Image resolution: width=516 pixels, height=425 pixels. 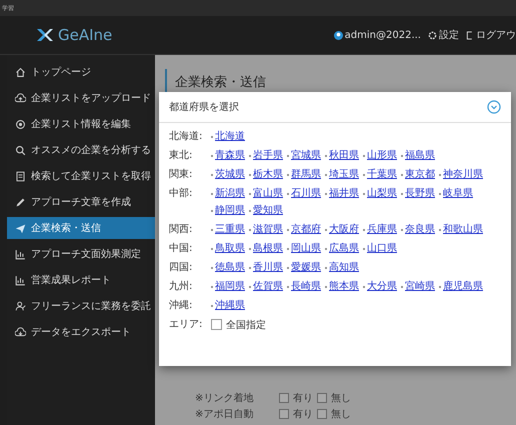 What do you see at coordinates (344, 267) in the screenshot?
I see `prefecture-link: 高知県` at bounding box center [344, 267].